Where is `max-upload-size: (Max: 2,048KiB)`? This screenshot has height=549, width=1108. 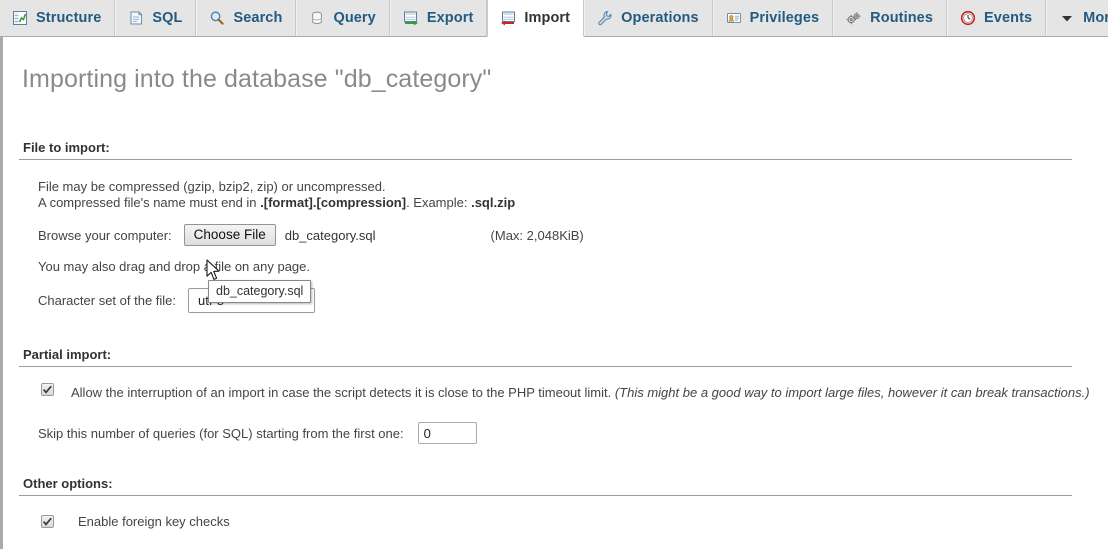 max-upload-size: (Max: 2,048KiB) is located at coordinates (537, 235).